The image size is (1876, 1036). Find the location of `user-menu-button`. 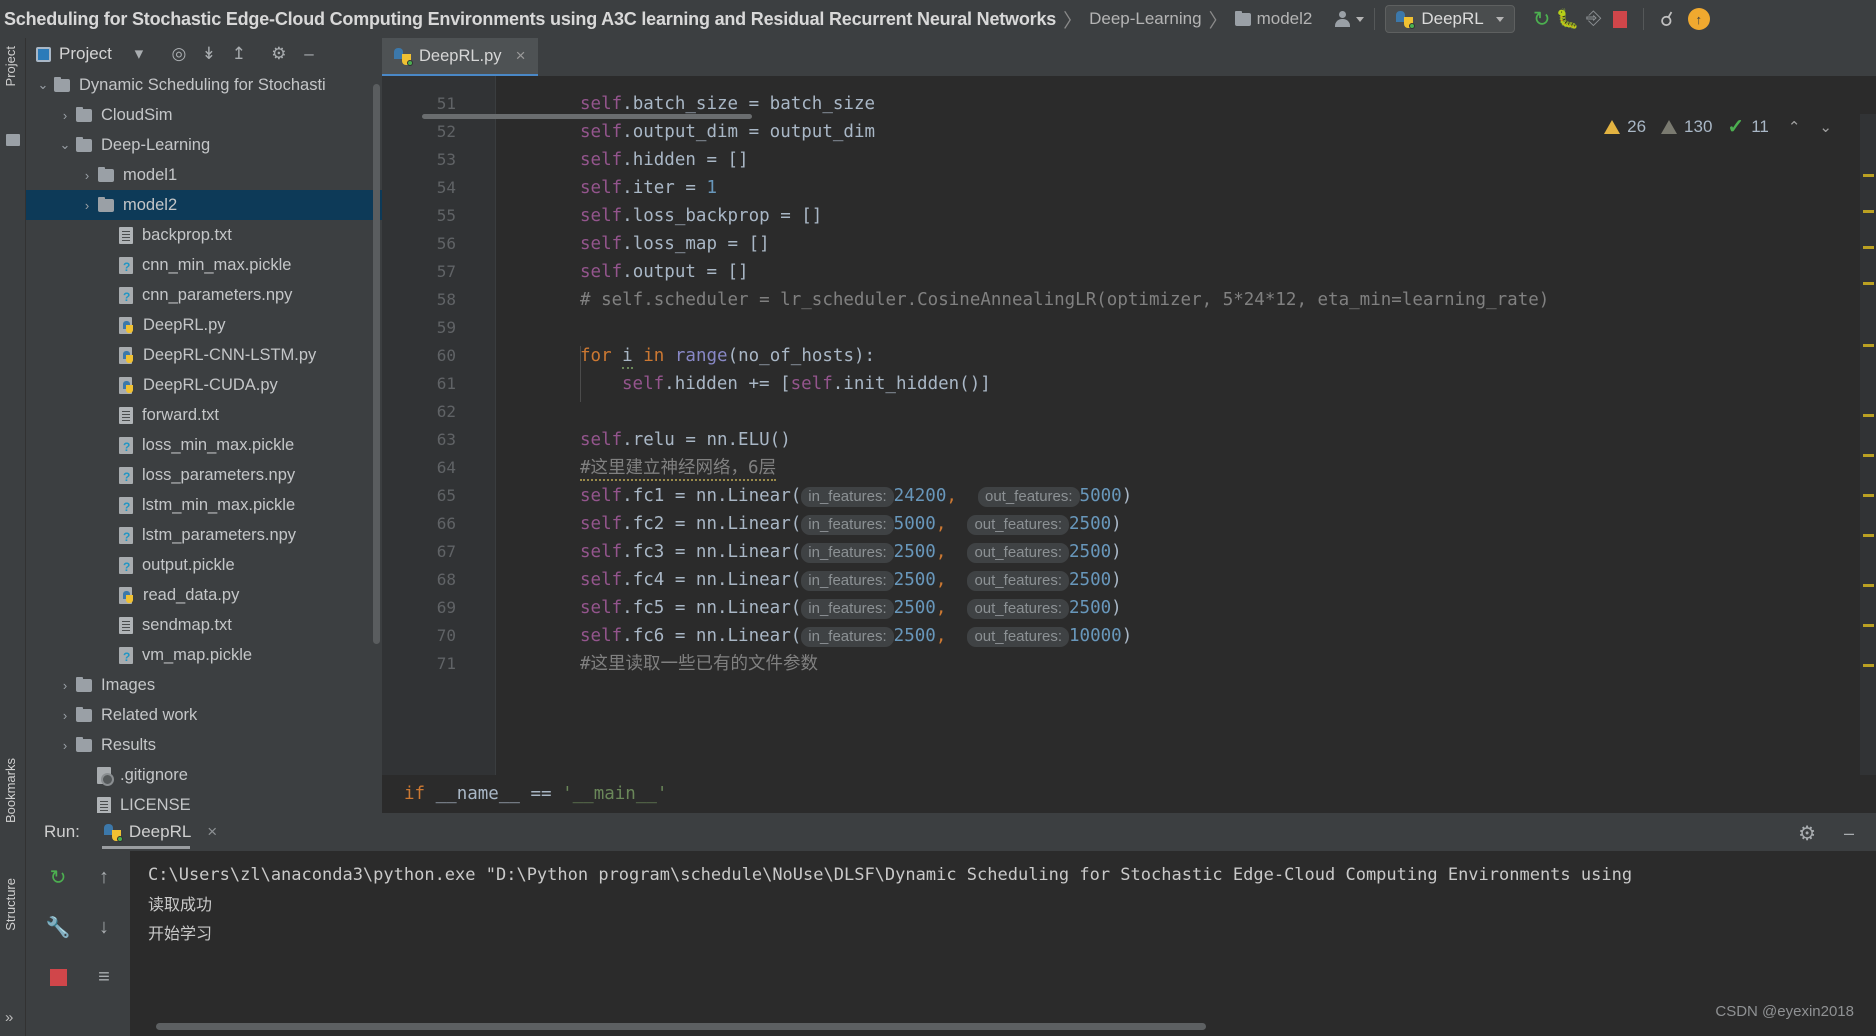

user-menu-button is located at coordinates (1349, 19).